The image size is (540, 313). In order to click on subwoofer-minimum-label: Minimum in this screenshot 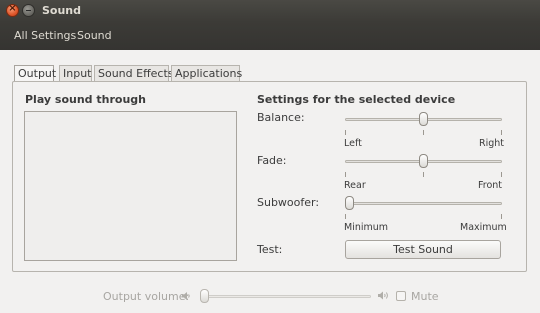, I will do `click(366, 227)`.